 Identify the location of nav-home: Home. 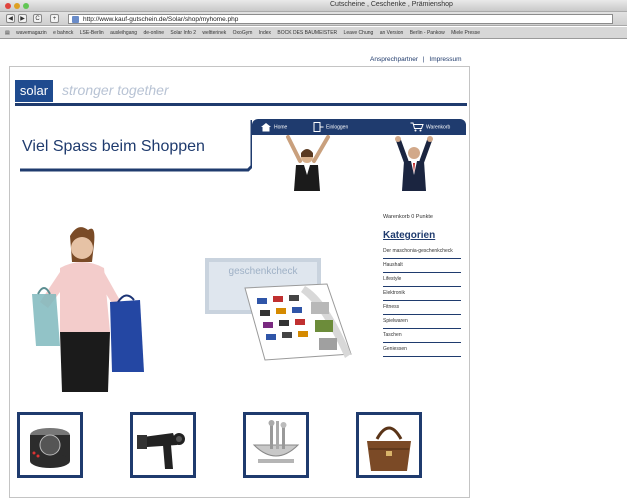
(273, 127).